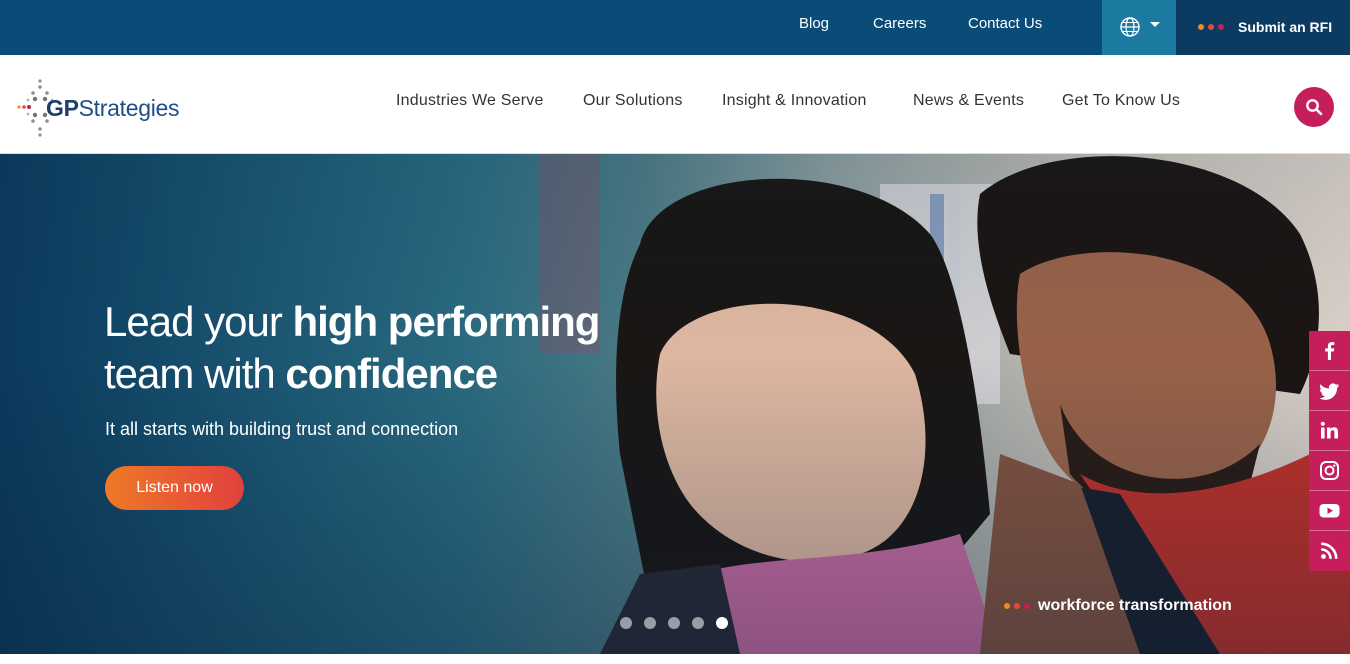 Image resolution: width=1350 pixels, height=664 pixels. I want to click on submit-rfi-button: Submit an RFI, so click(1263, 27).